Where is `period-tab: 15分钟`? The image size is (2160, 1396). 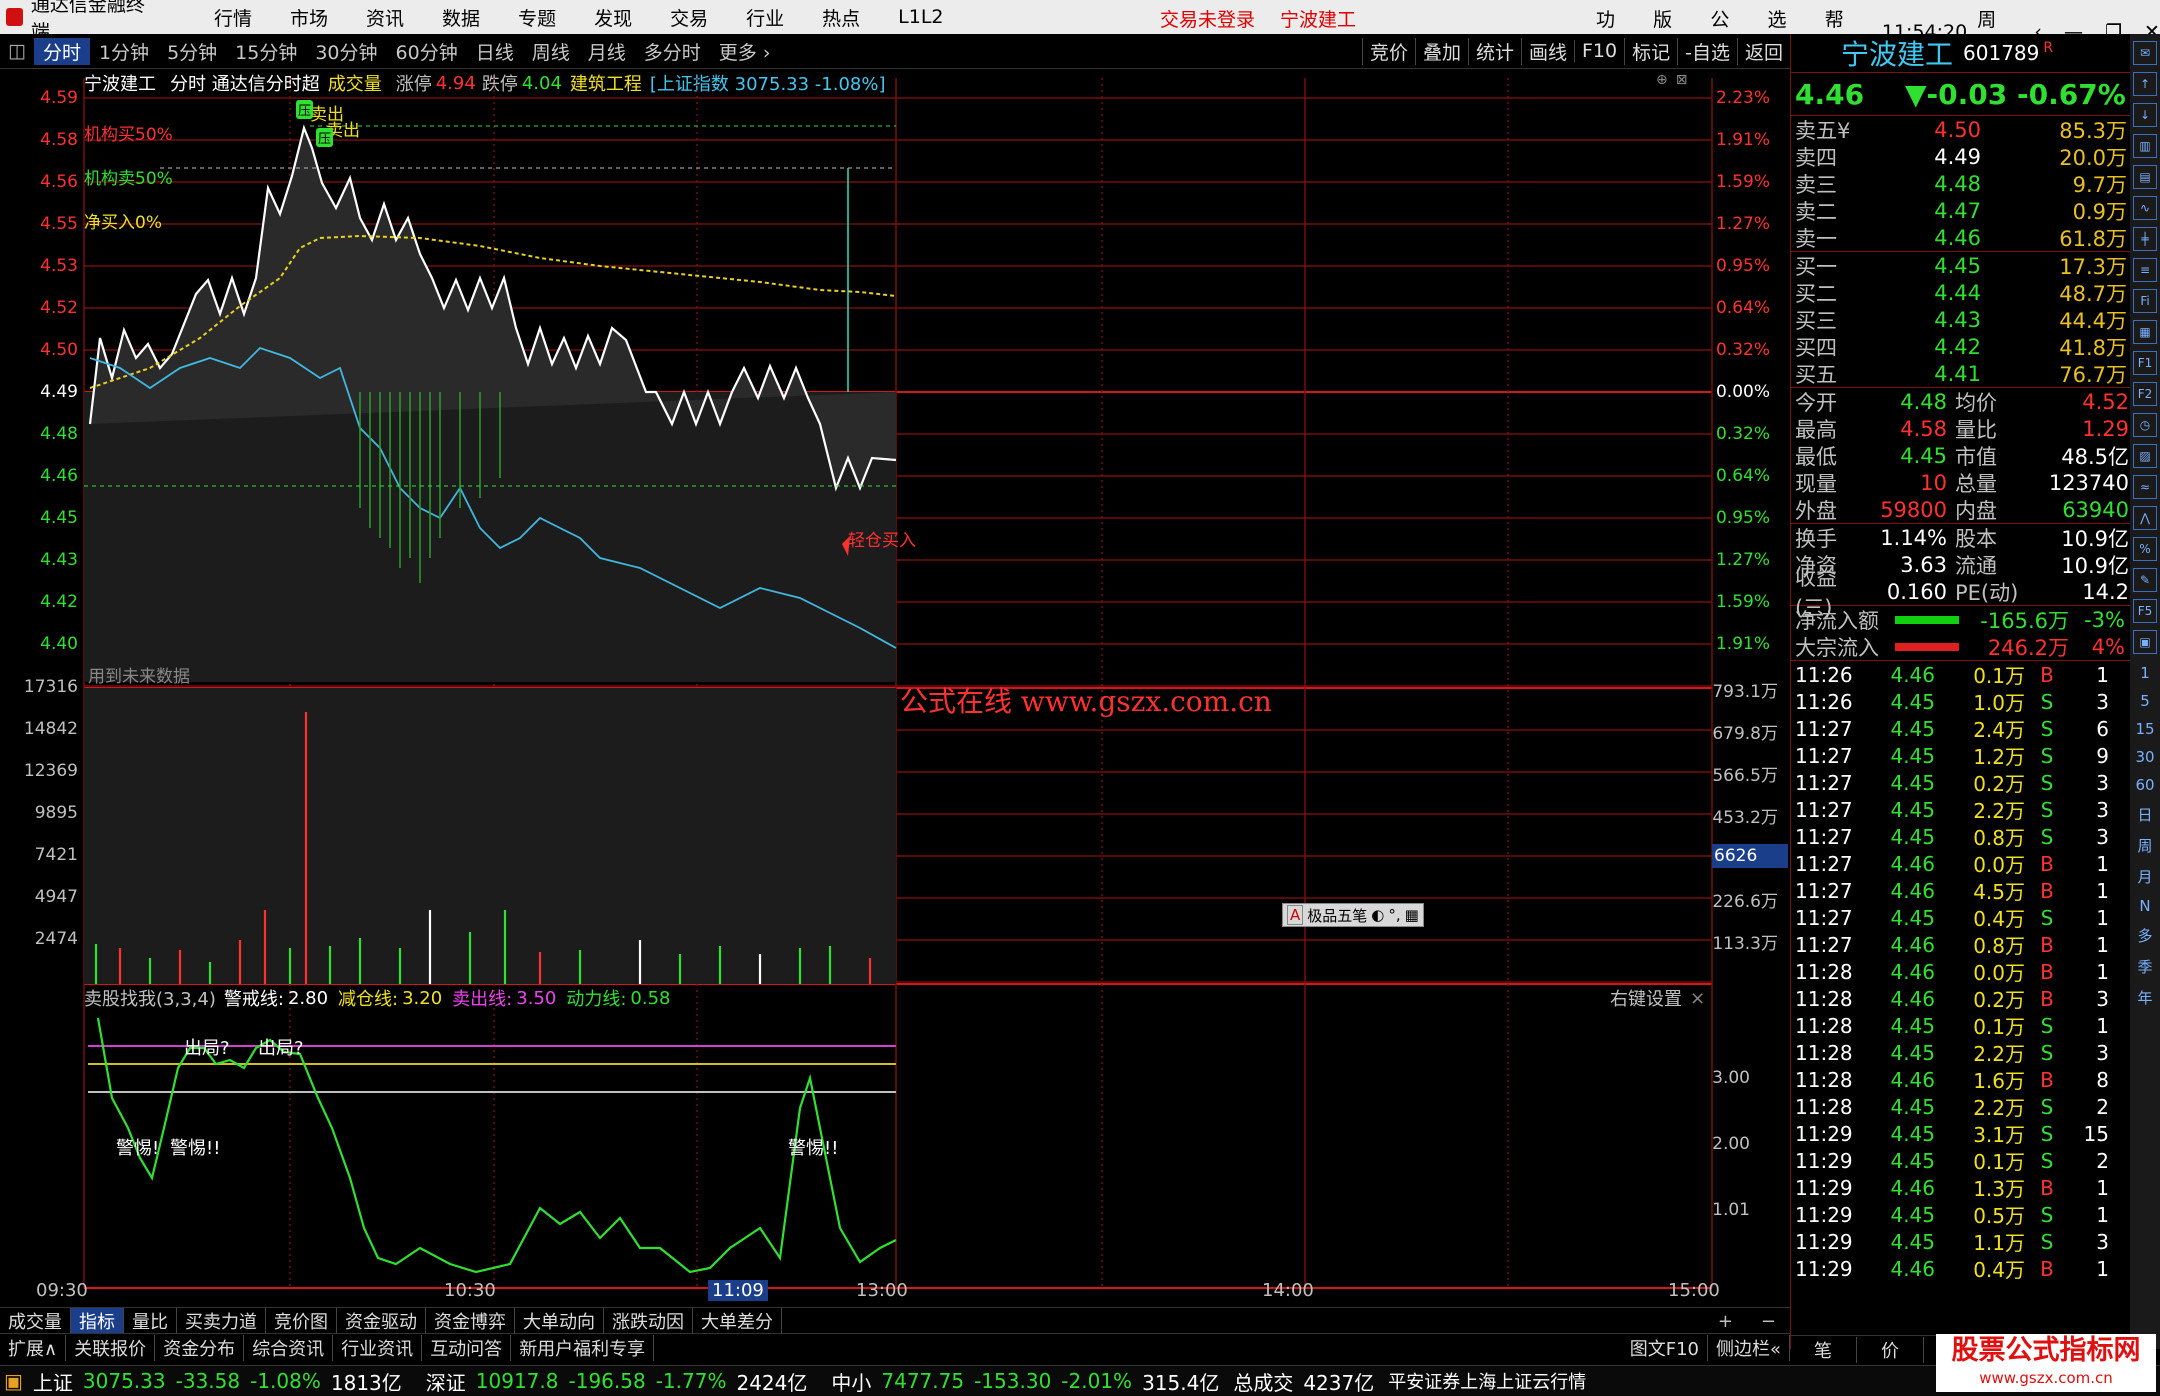 period-tab: 15分钟 is located at coordinates (266, 51).